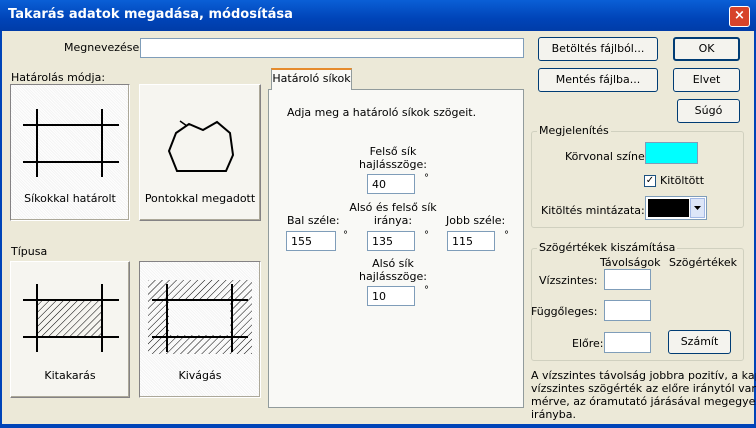 The image size is (756, 428). Describe the element at coordinates (588, 343) in the screenshot. I see `forward-label: Előre:` at that location.